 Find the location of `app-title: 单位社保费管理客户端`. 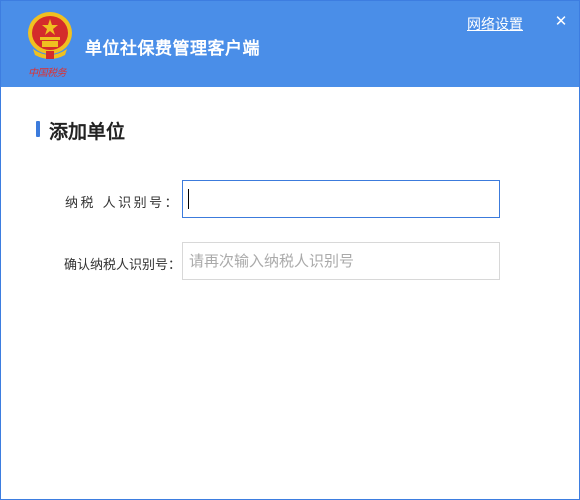

app-title: 单位社保费管理客户端 is located at coordinates (172, 49).